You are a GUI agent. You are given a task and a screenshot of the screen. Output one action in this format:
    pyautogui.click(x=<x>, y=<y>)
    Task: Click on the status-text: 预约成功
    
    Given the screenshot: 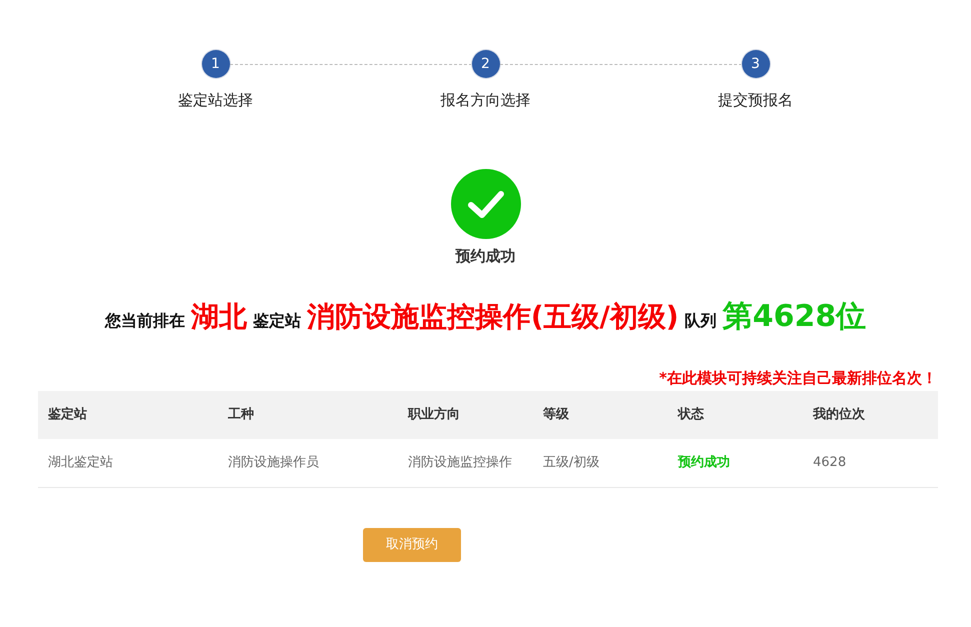 What is the action you would take?
    pyautogui.click(x=486, y=256)
    